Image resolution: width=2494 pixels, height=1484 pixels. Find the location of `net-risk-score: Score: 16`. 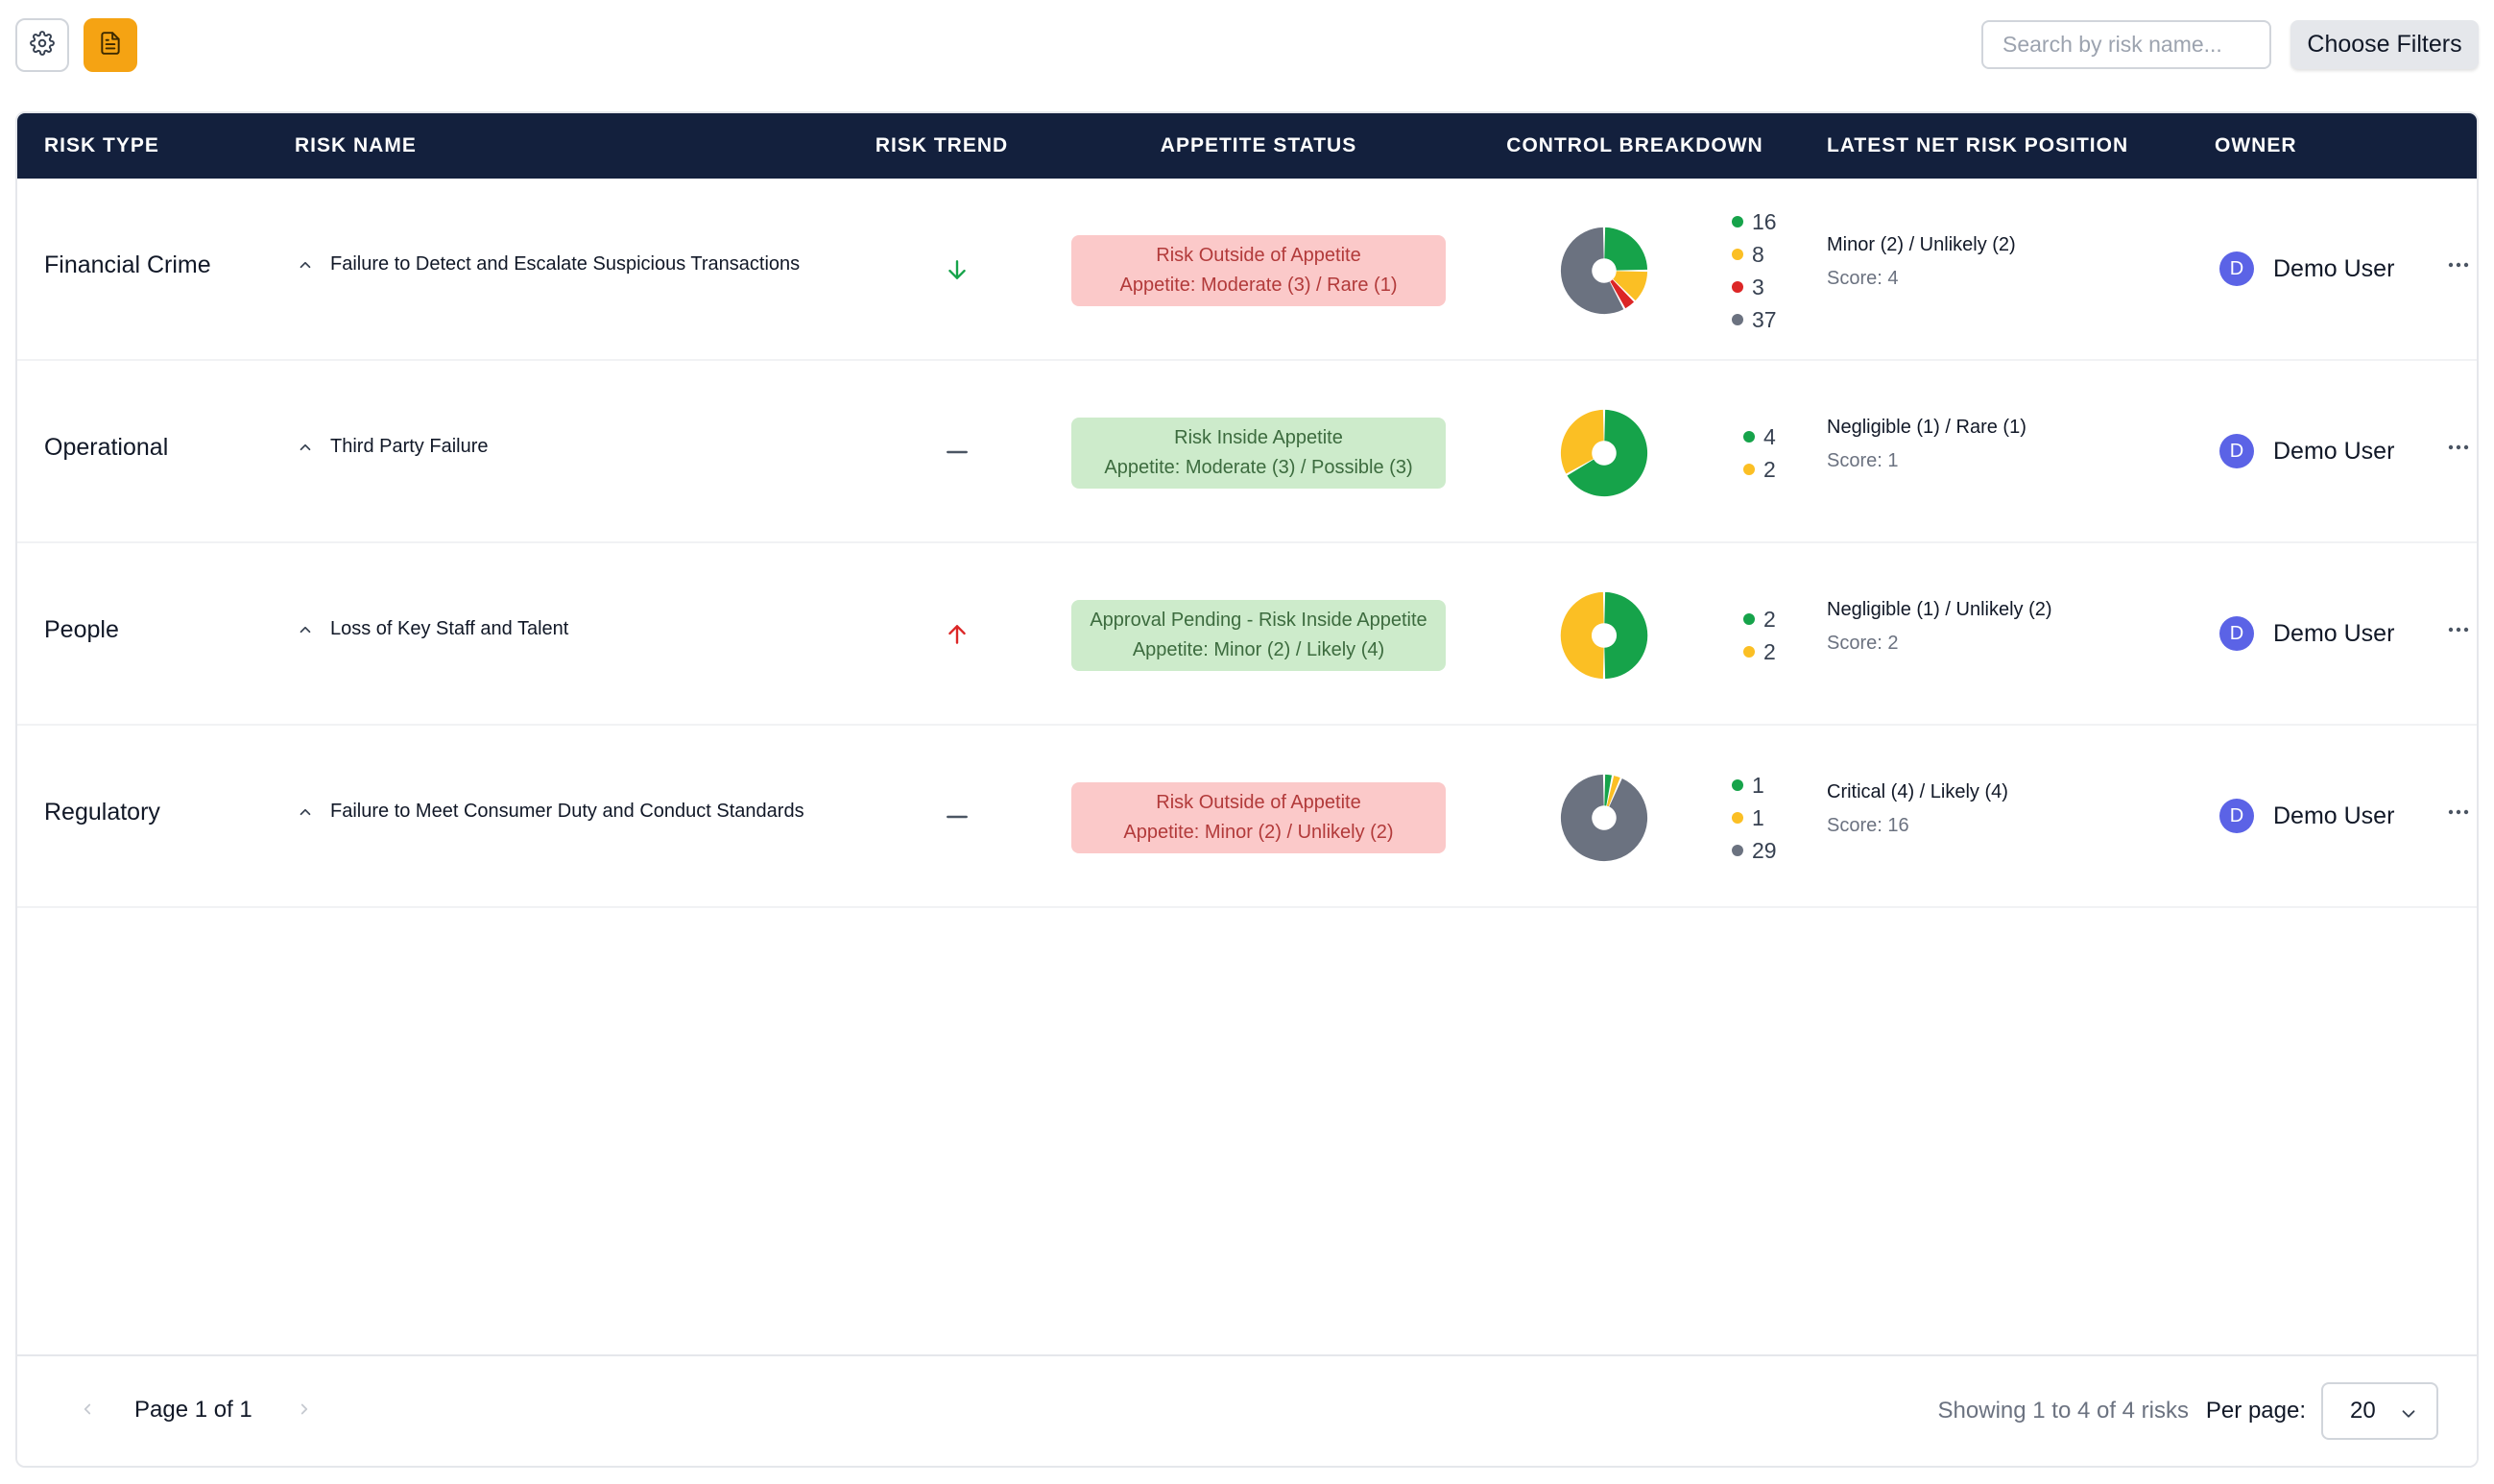

net-risk-score: Score: 16 is located at coordinates (1868, 825).